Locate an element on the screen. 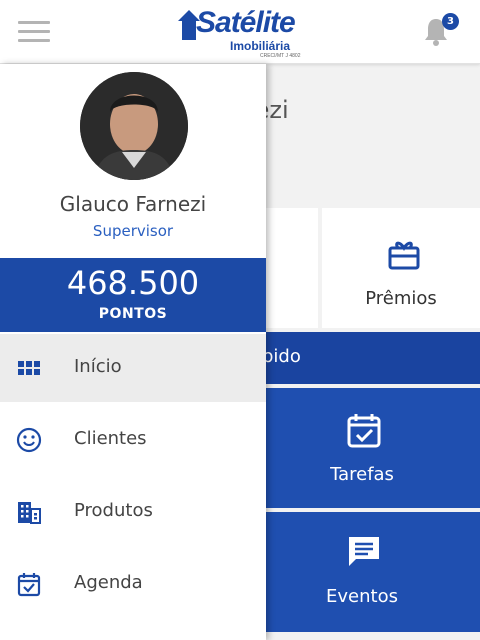 The height and width of the screenshot is (640, 480). app-bar: Satélite Imobiliária CRECI/MT J 4802 3 is located at coordinates (240, 32).